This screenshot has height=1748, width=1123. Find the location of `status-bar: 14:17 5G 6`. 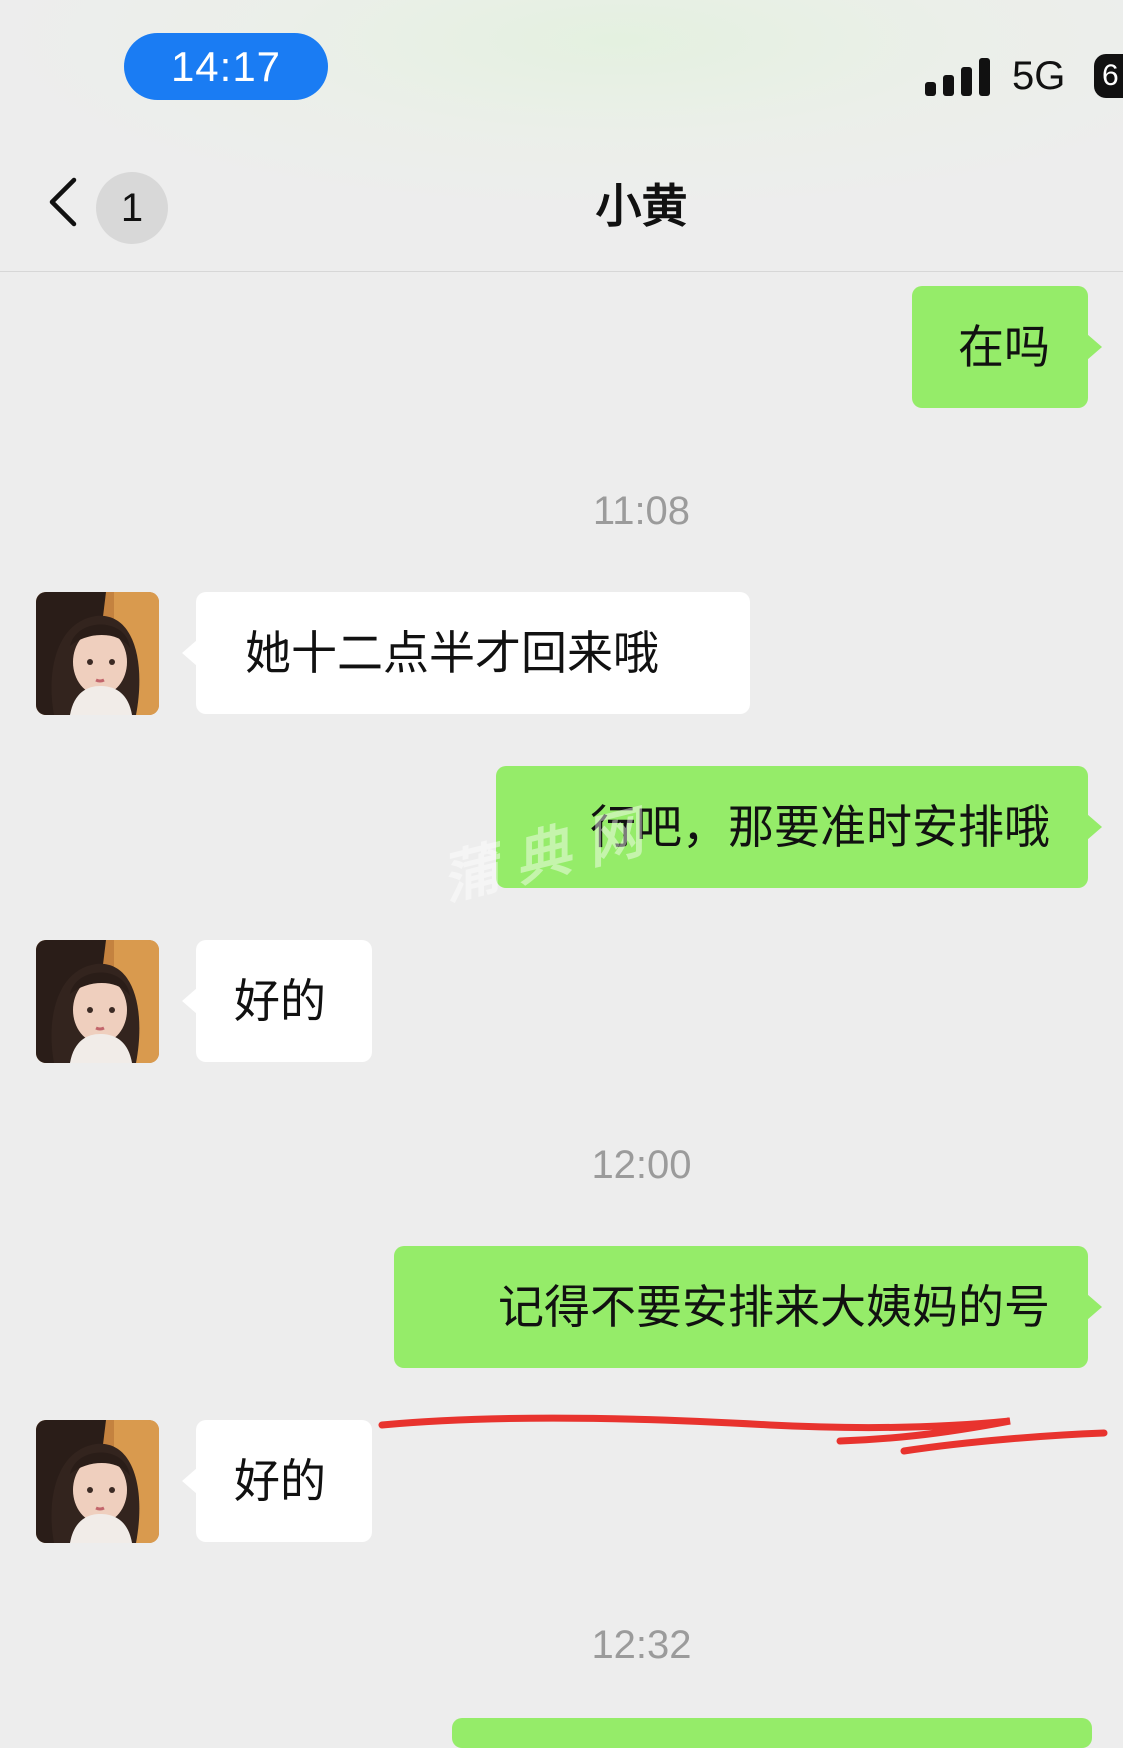

status-bar: 14:17 5G 6 is located at coordinates (561, 65).